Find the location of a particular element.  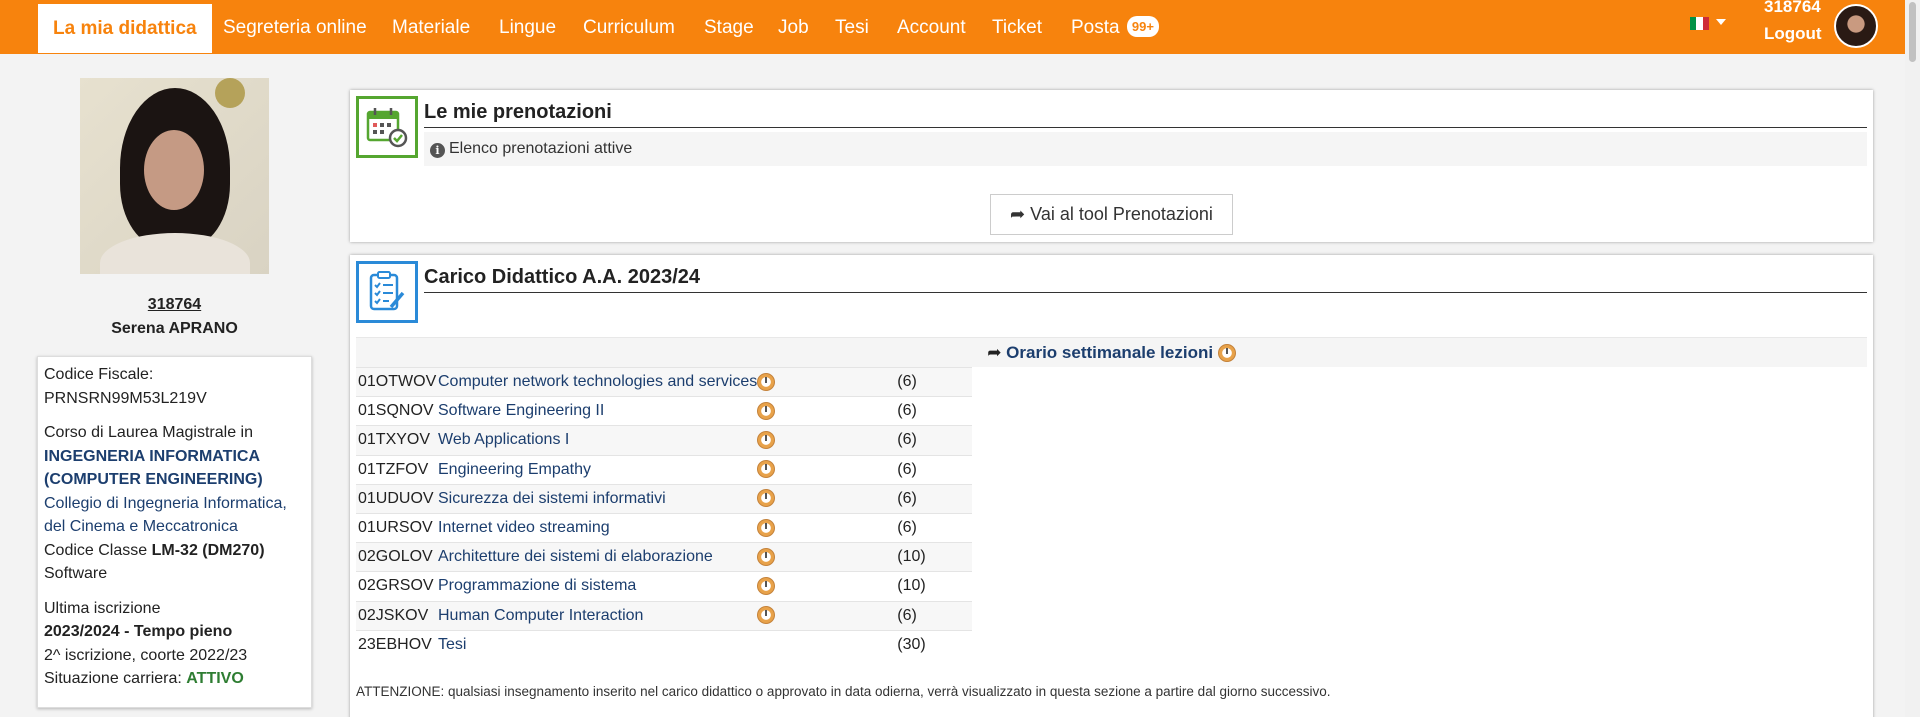

course-row: 01TXYOV Web Applications I (6) is located at coordinates (664, 440).